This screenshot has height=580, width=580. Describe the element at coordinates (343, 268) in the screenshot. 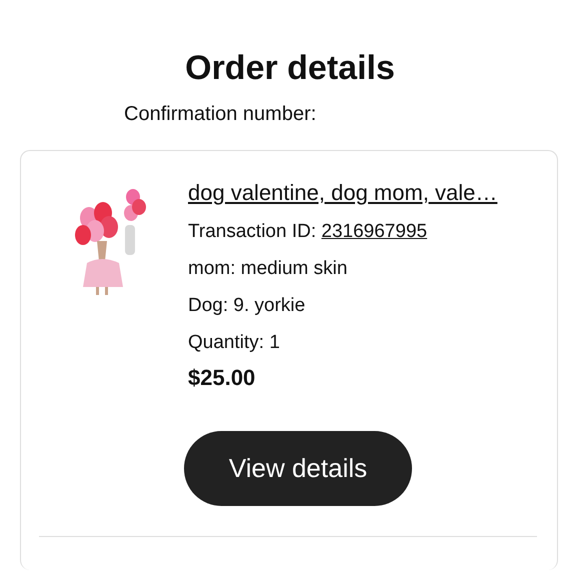

I see `item-option: mom: medium skin` at that location.